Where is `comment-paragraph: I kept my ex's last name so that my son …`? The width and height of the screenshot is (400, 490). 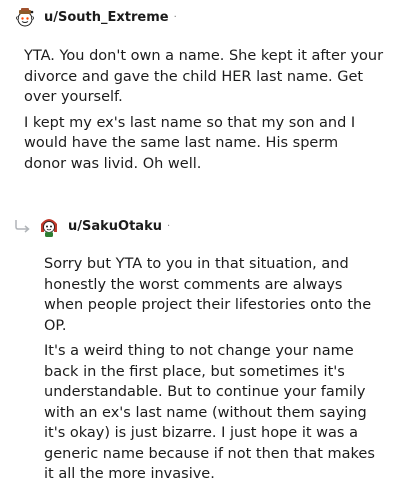
comment-paragraph: I kept my ex's last name so that my son … is located at coordinates (190, 143).